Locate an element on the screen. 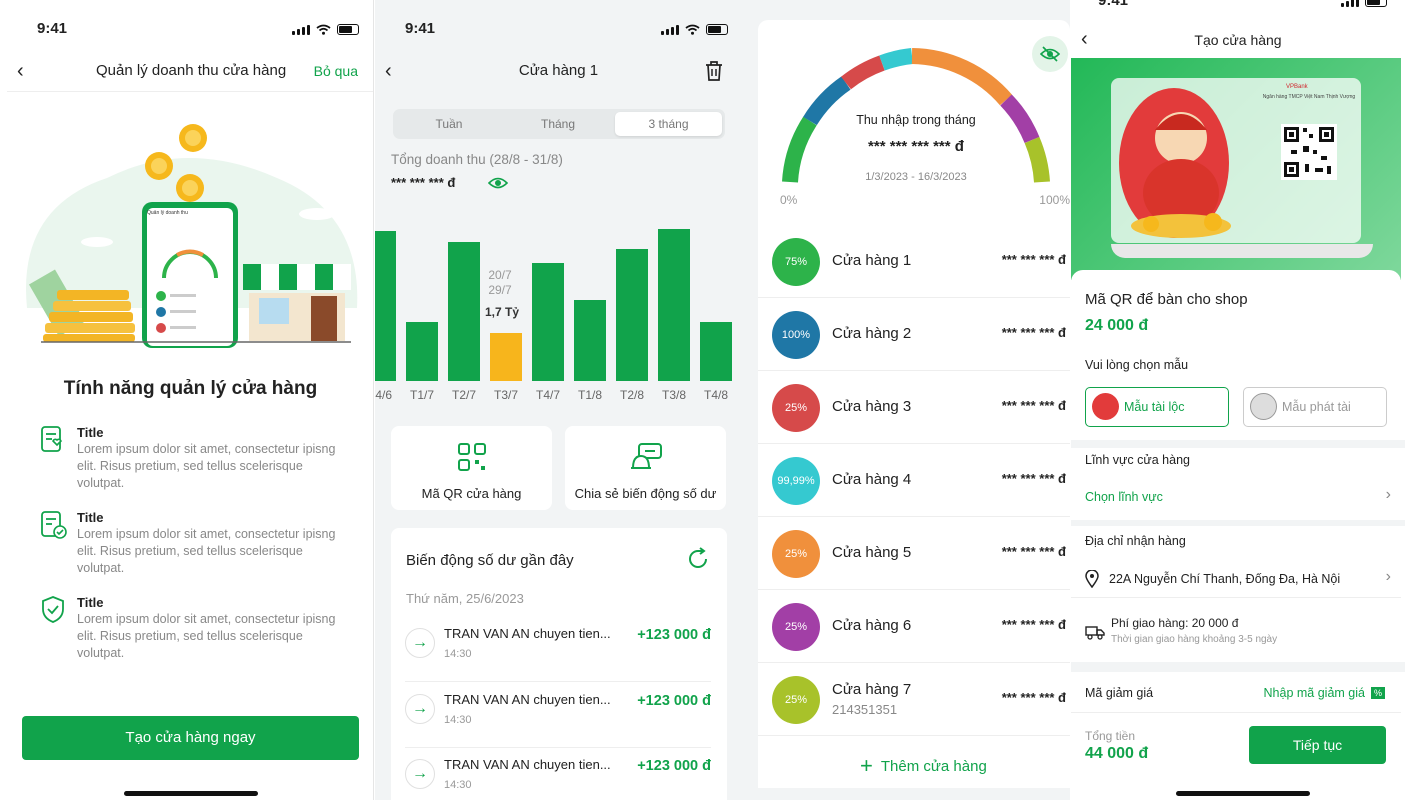 This screenshot has width=1405, height=800. hide-eye-button is located at coordinates (1050, 54).